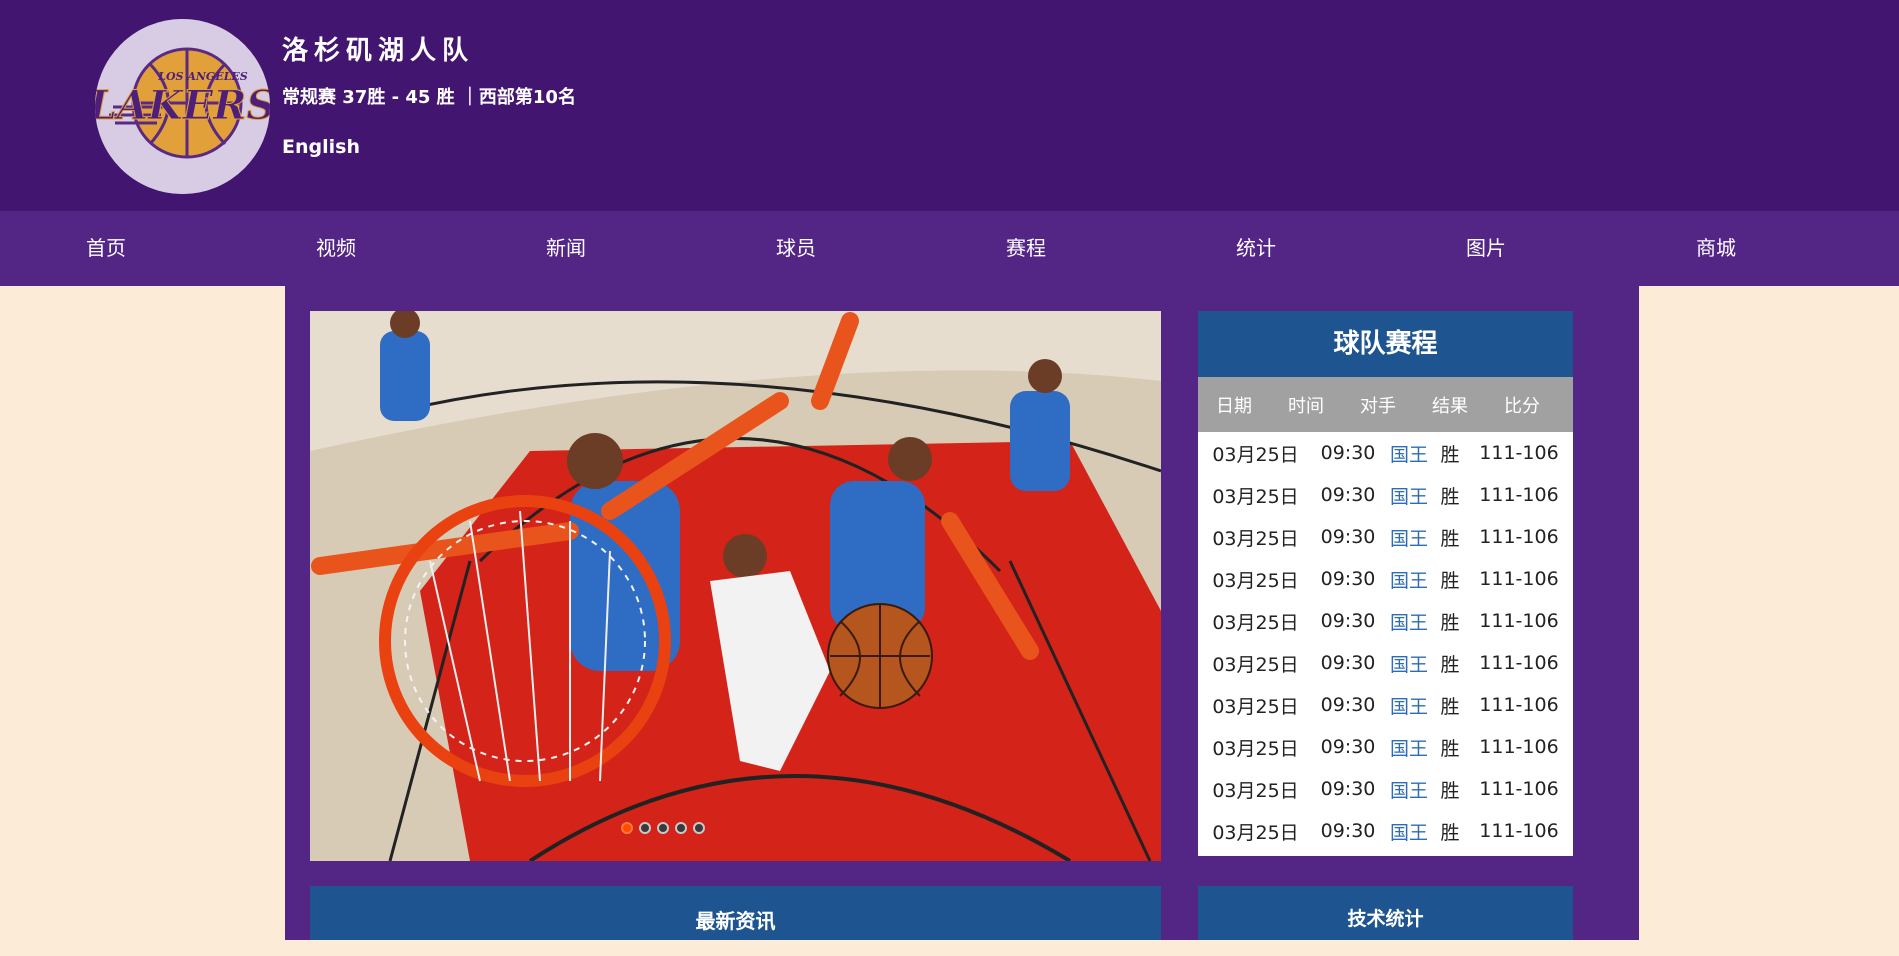 Image resolution: width=1899 pixels, height=956 pixels. I want to click on column-header-result: 结果, so click(1450, 406).